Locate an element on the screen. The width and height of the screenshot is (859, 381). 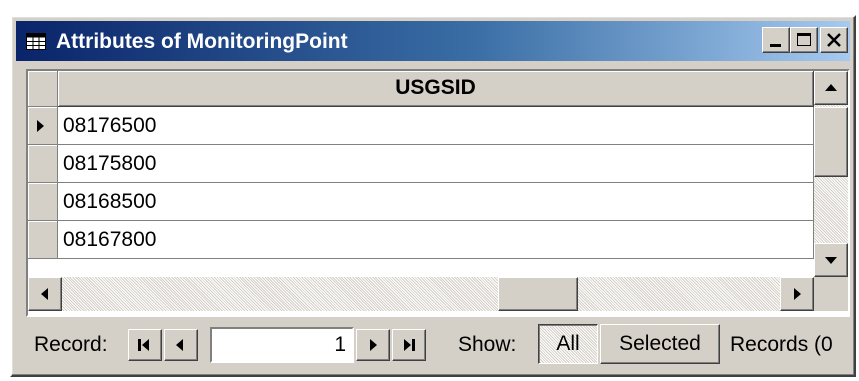
table-row: 08167800 is located at coordinates (421, 240).